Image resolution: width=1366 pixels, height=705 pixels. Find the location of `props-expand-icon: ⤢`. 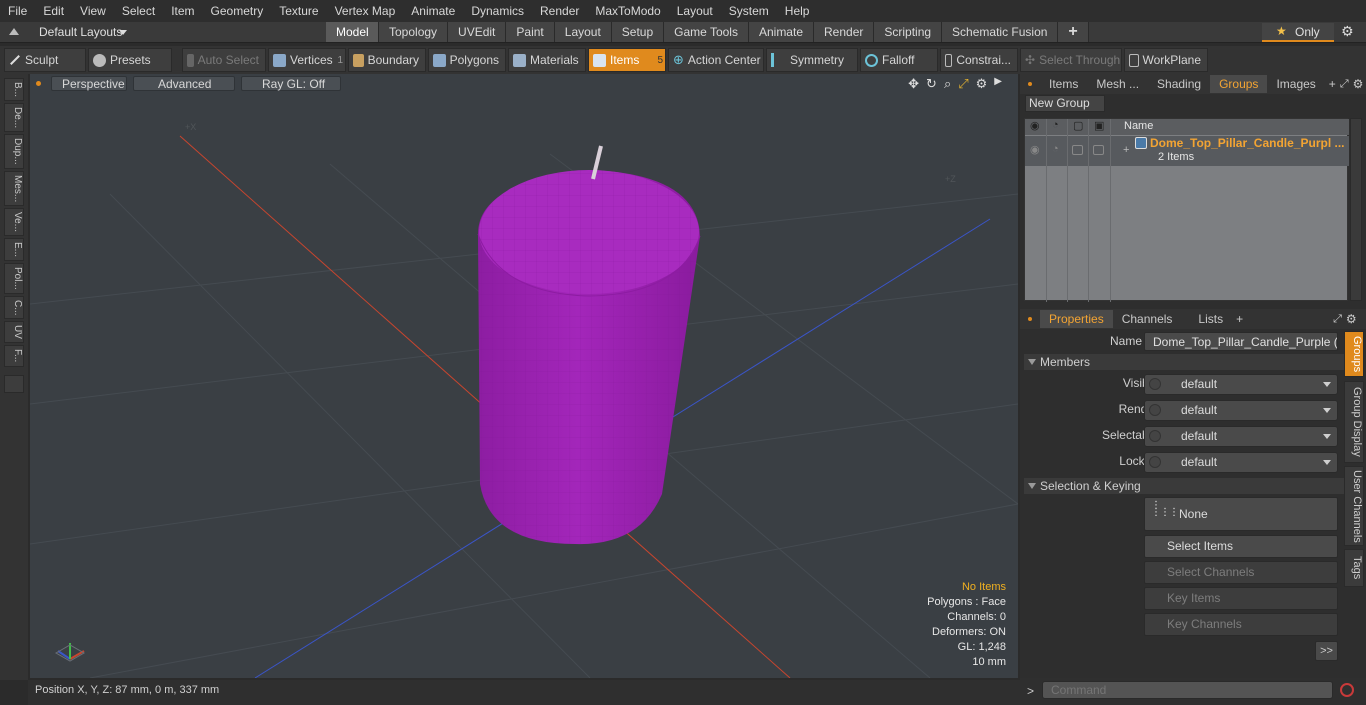

props-expand-icon: ⤢ is located at coordinates (1337, 319).